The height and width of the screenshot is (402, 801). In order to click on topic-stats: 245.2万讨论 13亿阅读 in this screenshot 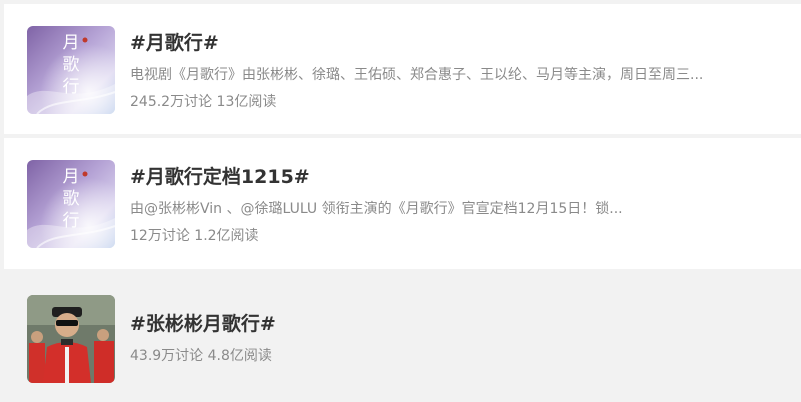, I will do `click(203, 101)`.